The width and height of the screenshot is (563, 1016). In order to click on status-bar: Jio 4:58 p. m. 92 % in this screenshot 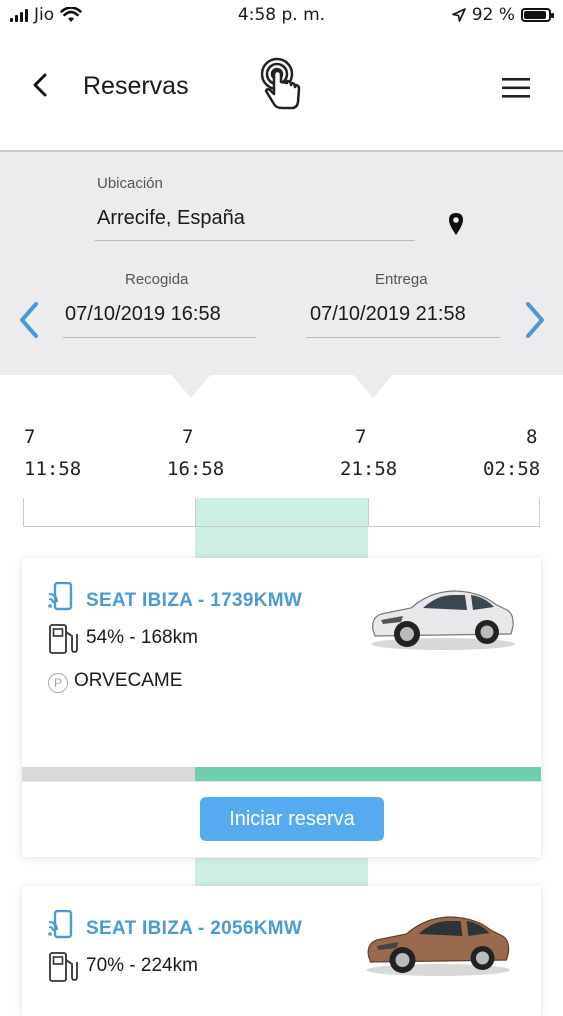, I will do `click(281, 17)`.